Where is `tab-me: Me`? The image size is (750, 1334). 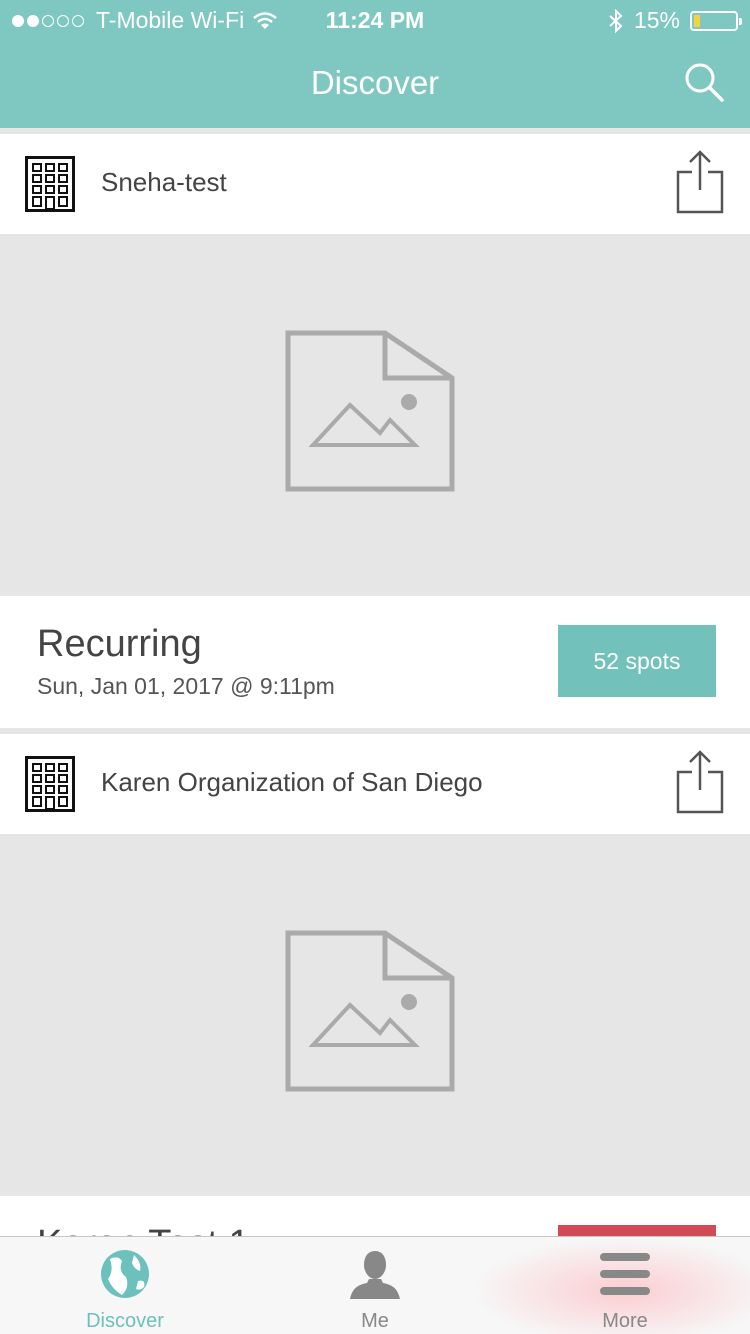 tab-me: Me is located at coordinates (375, 1285).